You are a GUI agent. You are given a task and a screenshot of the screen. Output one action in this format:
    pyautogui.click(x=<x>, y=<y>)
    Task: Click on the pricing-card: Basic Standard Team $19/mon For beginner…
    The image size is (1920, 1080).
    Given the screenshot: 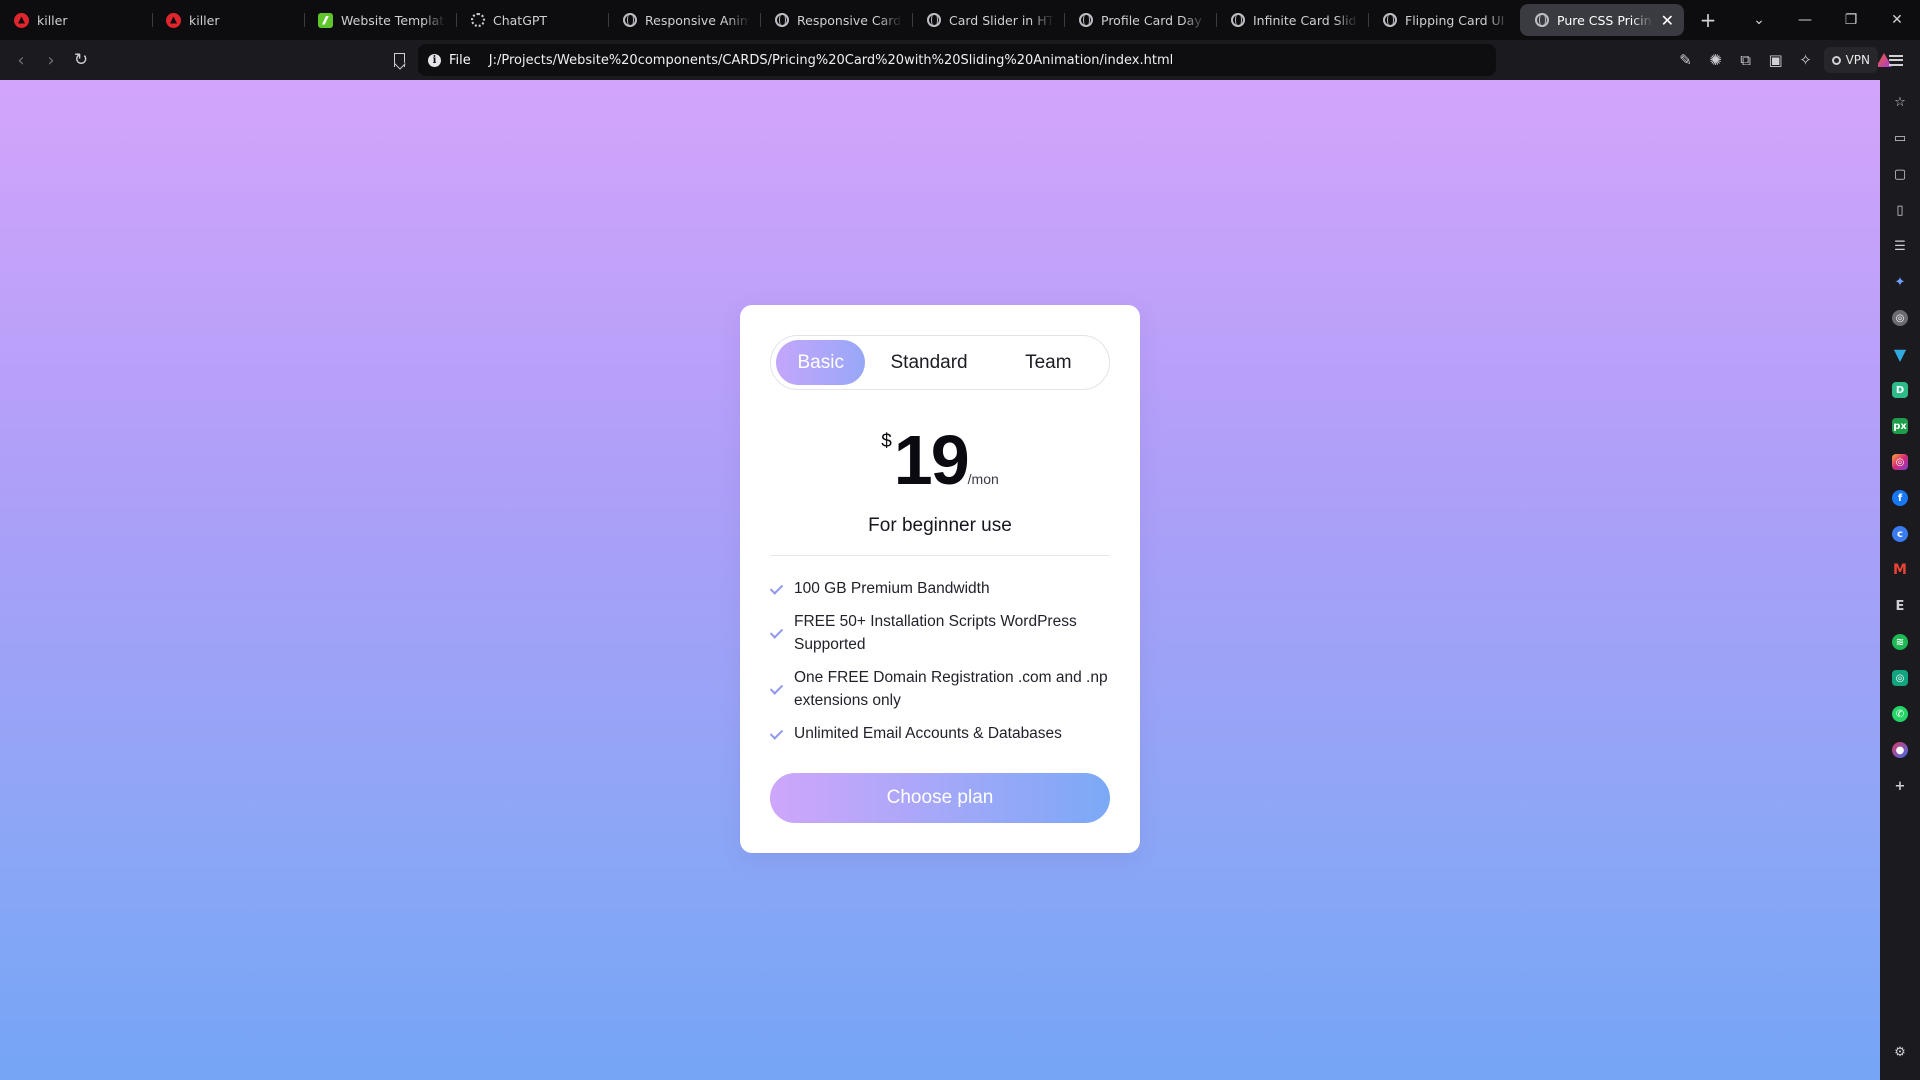 What is the action you would take?
    pyautogui.click(x=940, y=579)
    